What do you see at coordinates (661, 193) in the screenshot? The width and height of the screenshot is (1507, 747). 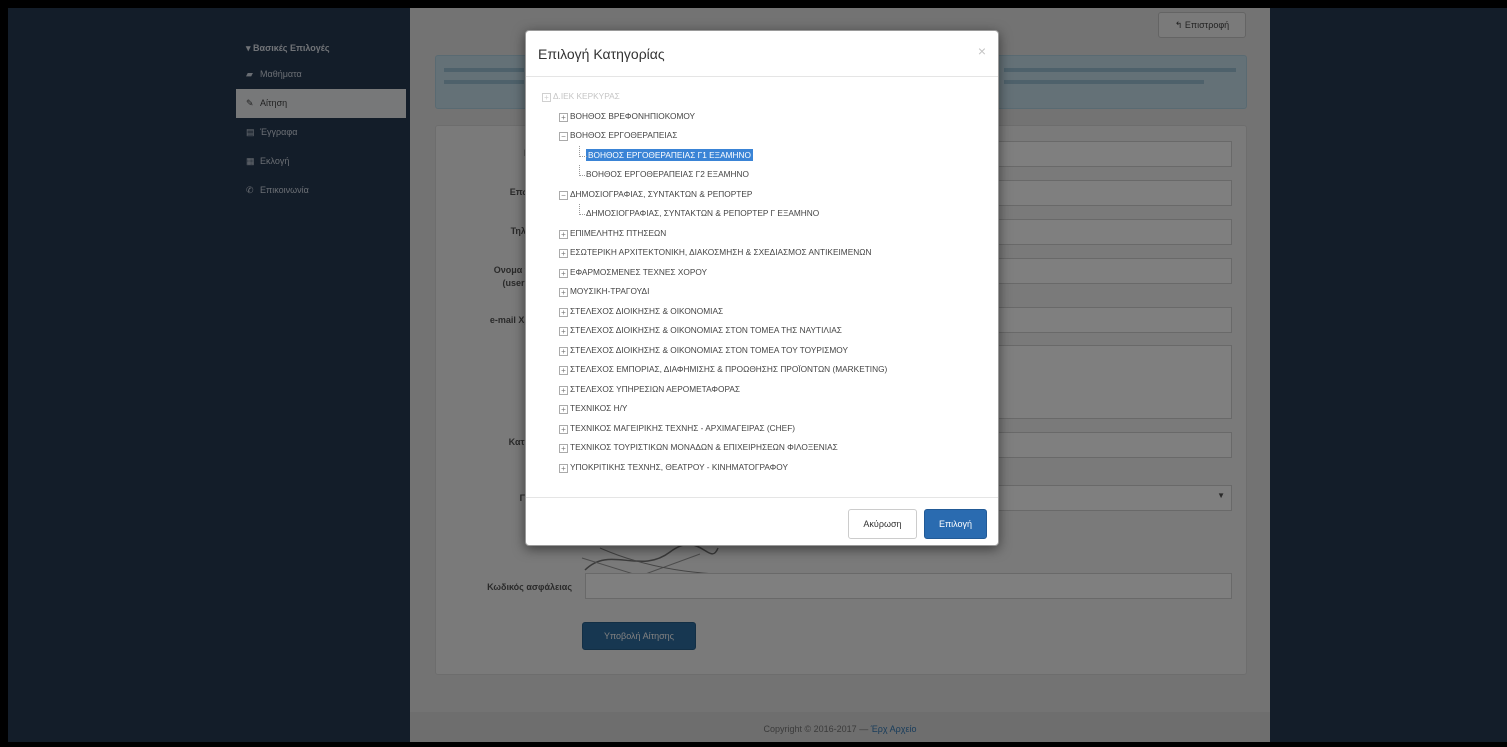 I see `tree-node-label: ΔΗΜΟΣΙΟΓΡΑΦΙΑΣ, ΣΥΝΤΑΚΤΩΝ & ΡΕΠΟΡΤΕΡ` at bounding box center [661, 193].